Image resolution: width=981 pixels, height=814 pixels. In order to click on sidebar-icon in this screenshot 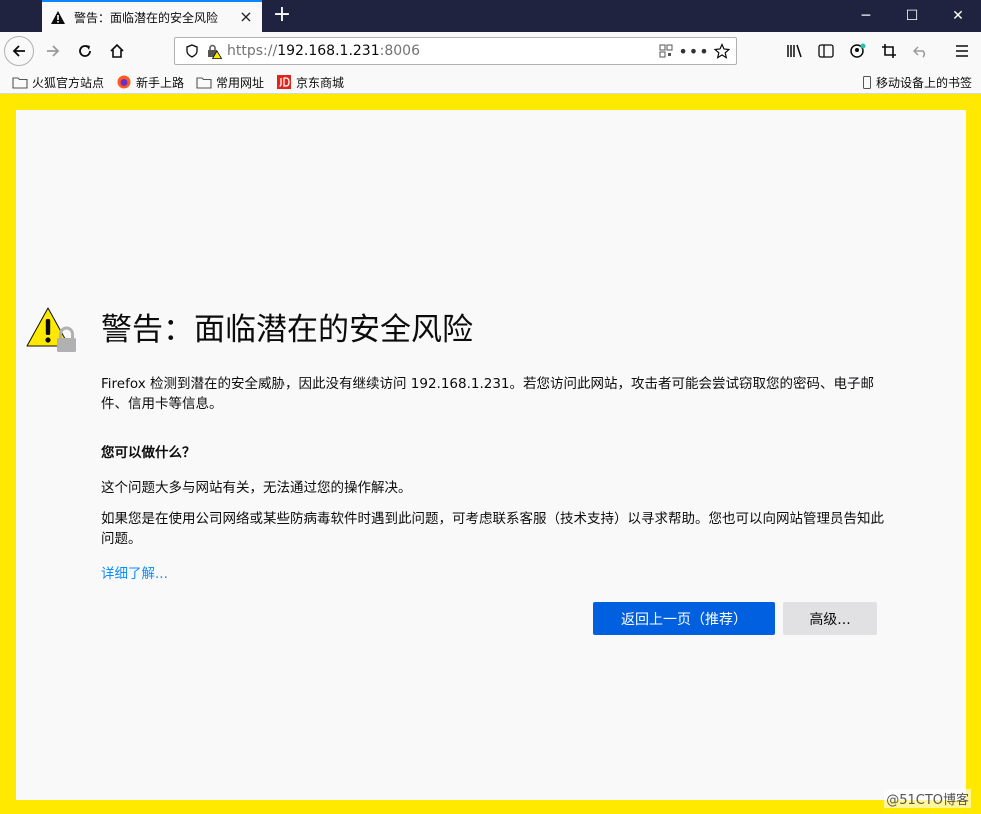, I will do `click(826, 51)`.